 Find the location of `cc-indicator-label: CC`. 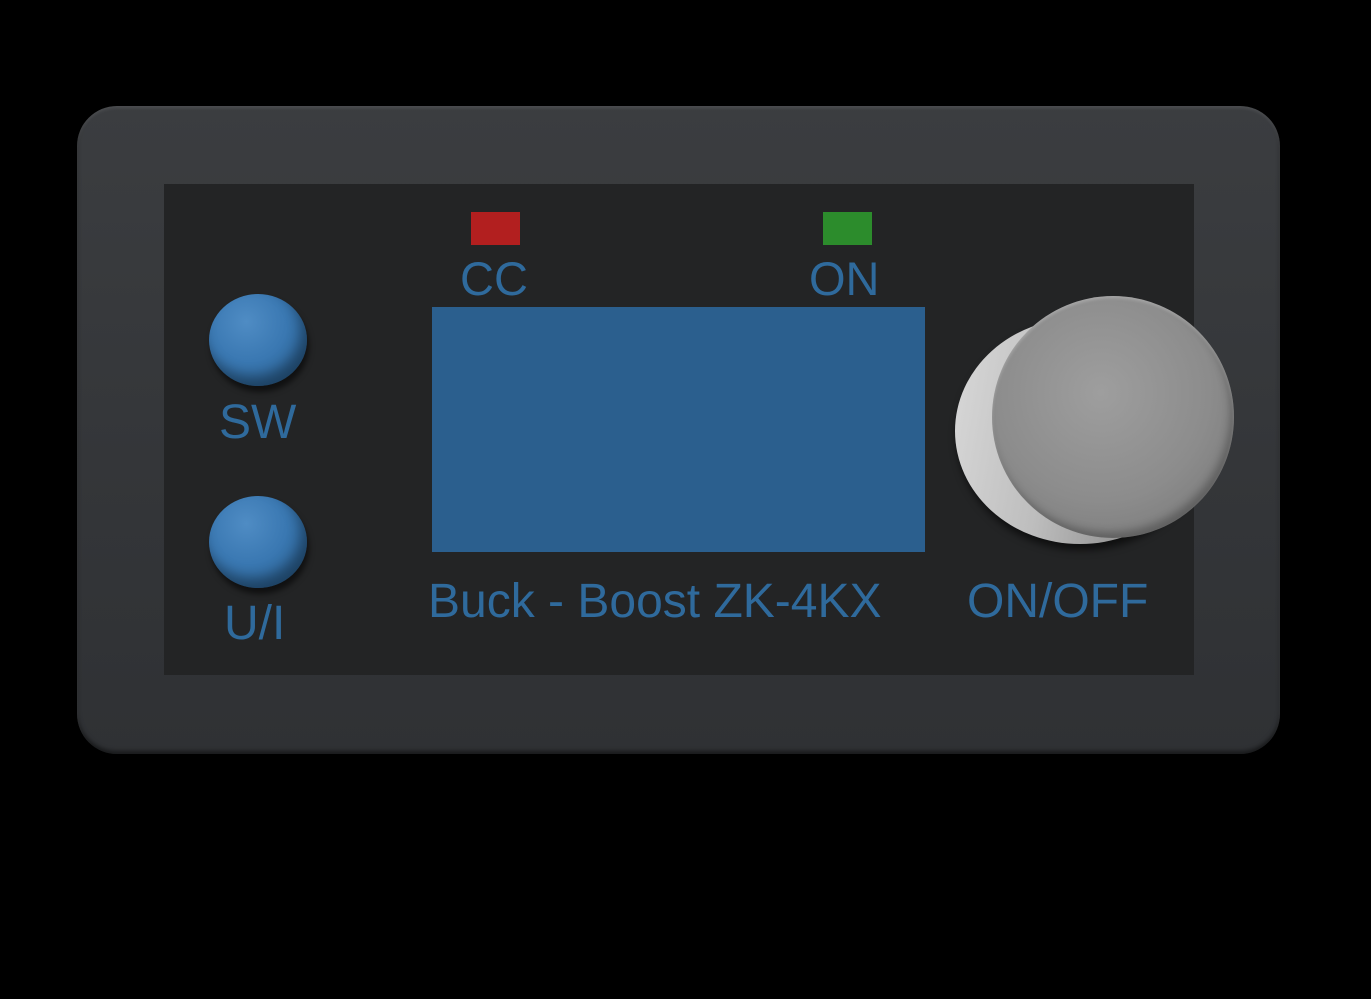

cc-indicator-label: CC is located at coordinates (494, 278).